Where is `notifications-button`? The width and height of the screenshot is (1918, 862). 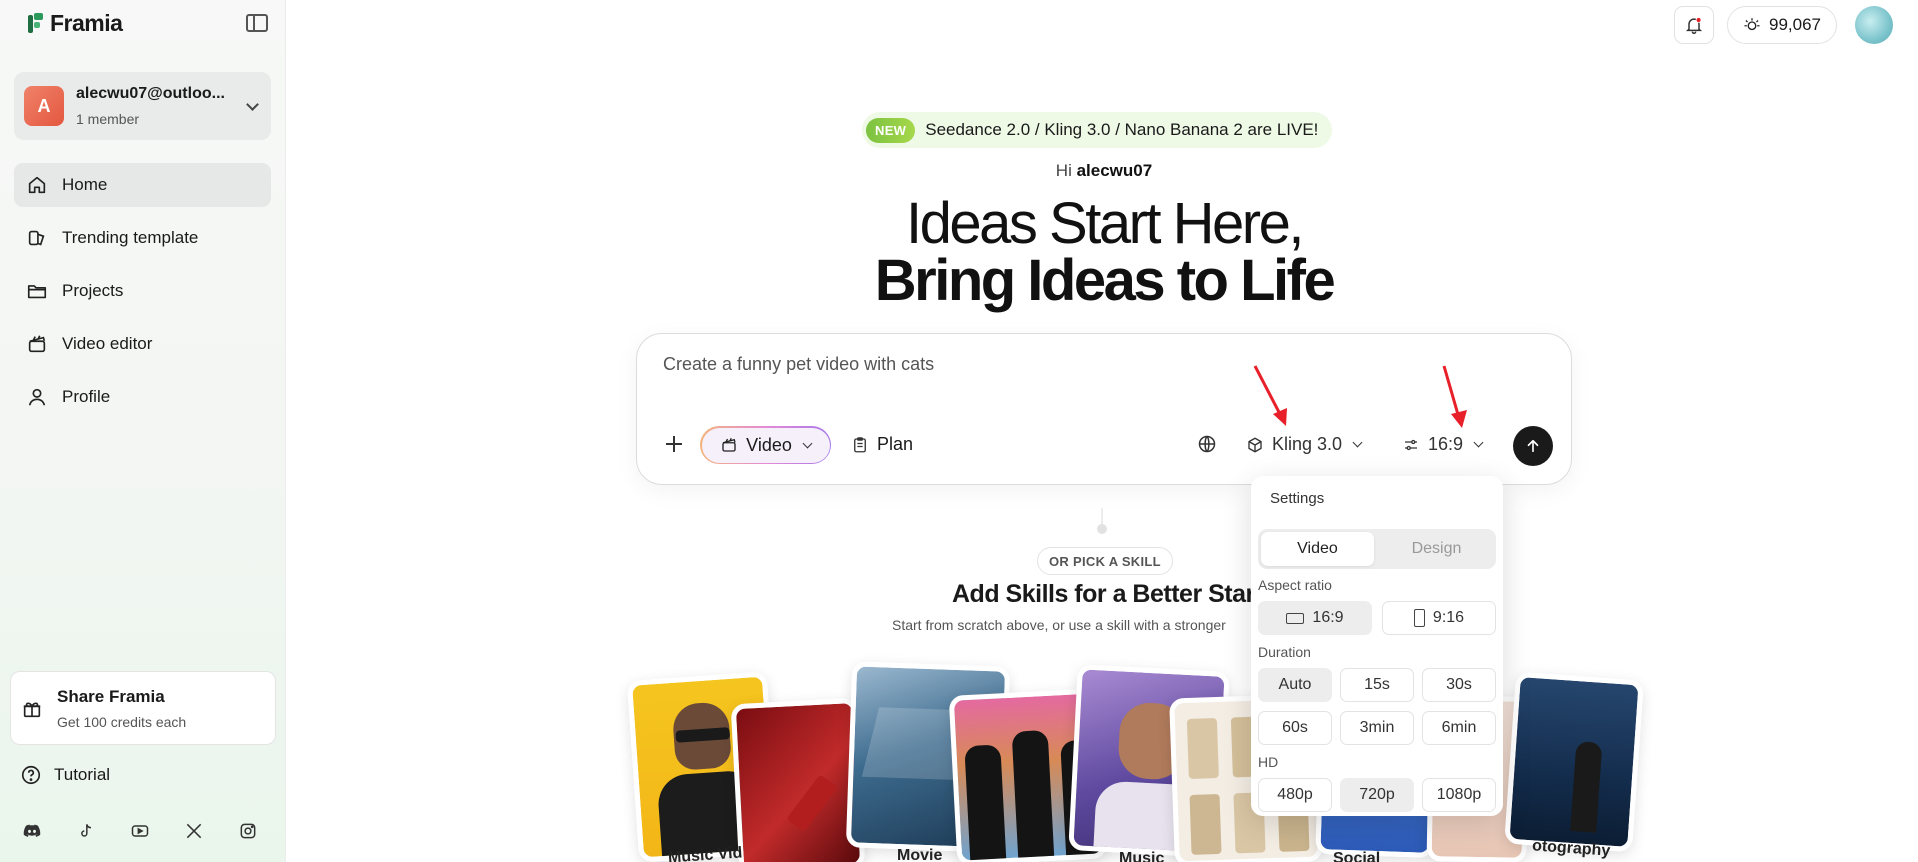 notifications-button is located at coordinates (1694, 25).